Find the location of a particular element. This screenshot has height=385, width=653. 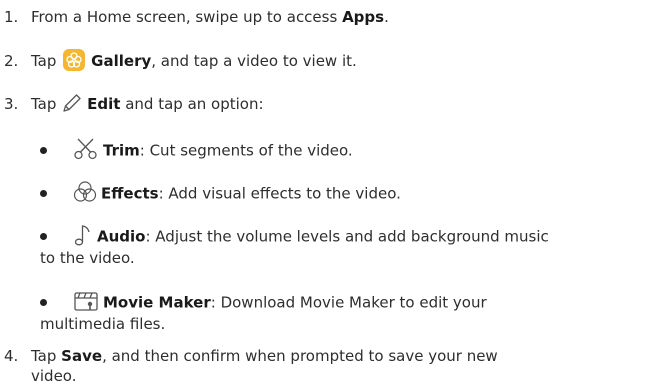

save-label: Save is located at coordinates (82, 356).